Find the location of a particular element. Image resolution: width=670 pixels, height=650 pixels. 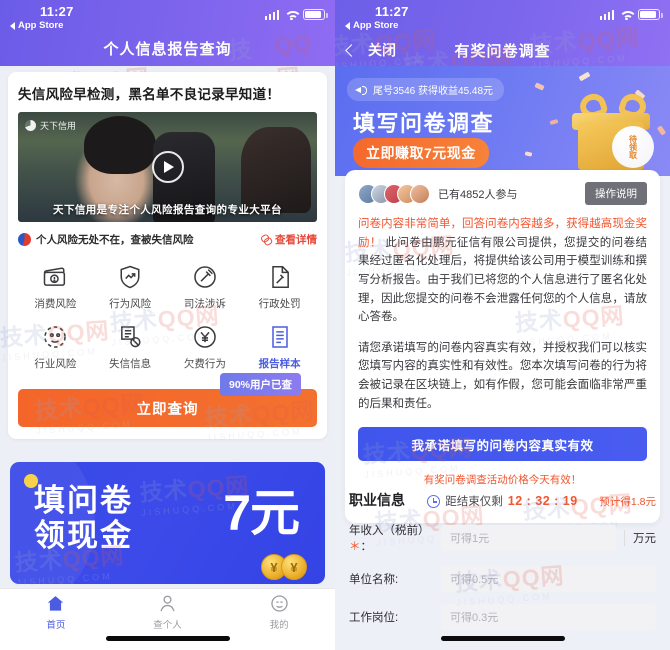

promo-line-1: 填问卷 is located at coordinates (83, 500).